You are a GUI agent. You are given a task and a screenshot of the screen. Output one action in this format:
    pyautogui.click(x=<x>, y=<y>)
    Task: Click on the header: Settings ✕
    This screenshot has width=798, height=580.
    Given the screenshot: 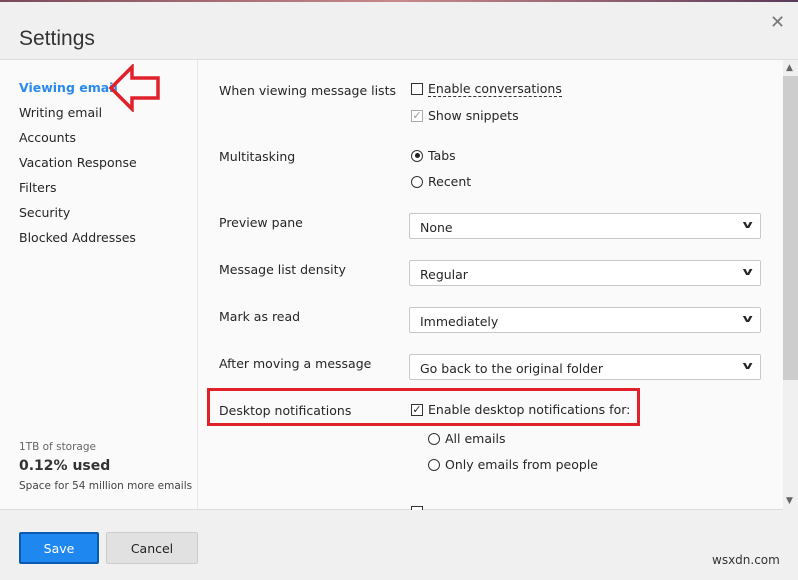 What is the action you would take?
    pyautogui.click(x=399, y=31)
    